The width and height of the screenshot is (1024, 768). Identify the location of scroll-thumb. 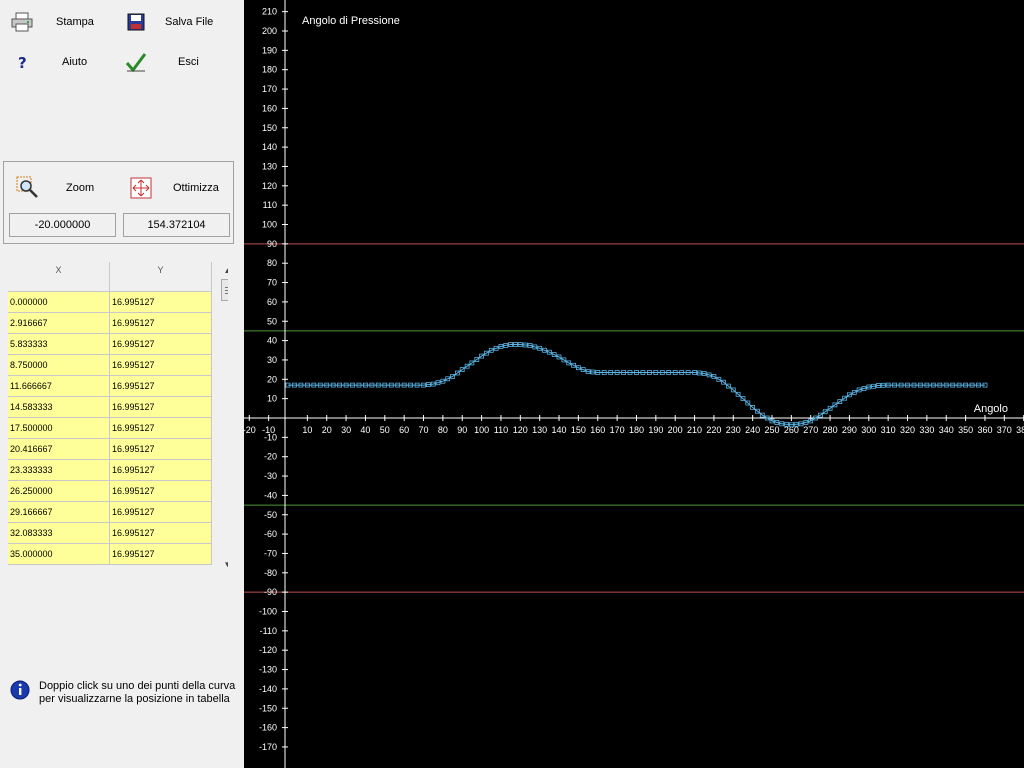
(224, 290).